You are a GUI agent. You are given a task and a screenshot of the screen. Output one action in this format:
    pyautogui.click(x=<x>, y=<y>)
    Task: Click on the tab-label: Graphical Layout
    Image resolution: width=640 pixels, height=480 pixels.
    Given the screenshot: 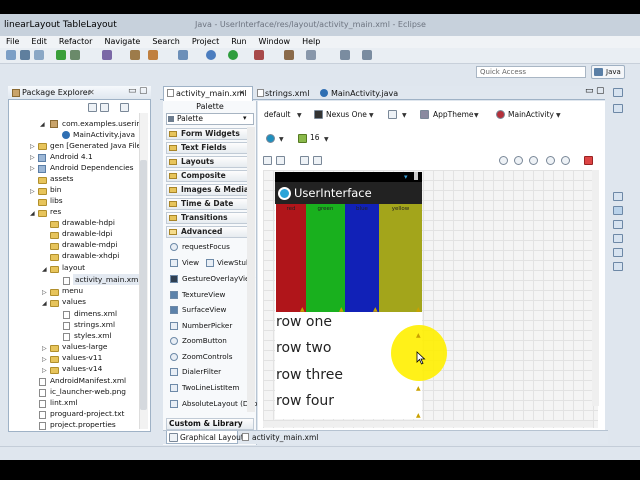 What is the action you would take?
    pyautogui.click(x=212, y=437)
    